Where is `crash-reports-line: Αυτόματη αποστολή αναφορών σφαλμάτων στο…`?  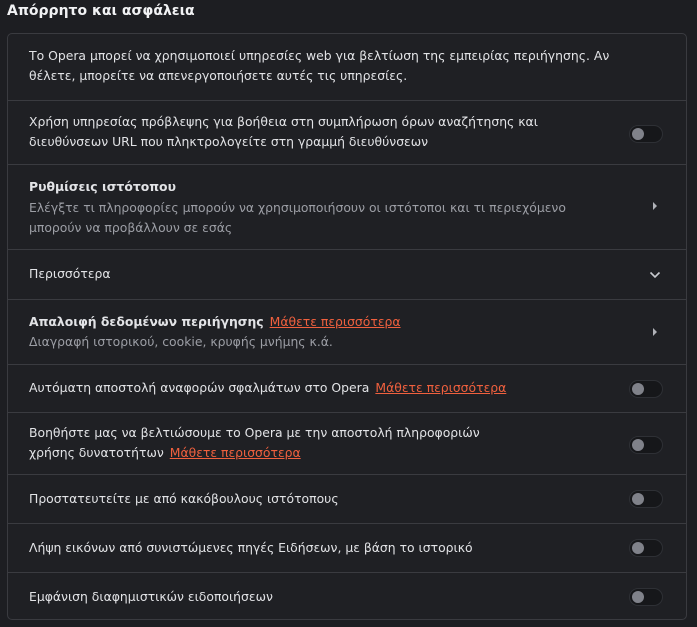
crash-reports-line: Αυτόματη αποστολή αναφορών σφαλμάτων στο… is located at coordinates (324, 388).